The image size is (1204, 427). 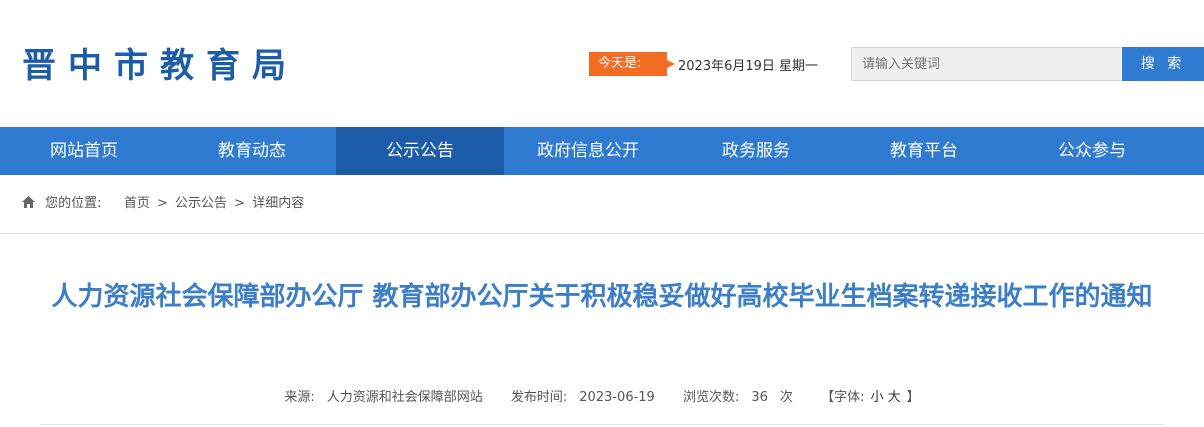 What do you see at coordinates (278, 203) in the screenshot?
I see `breadcrumb-current: 详细内容` at bounding box center [278, 203].